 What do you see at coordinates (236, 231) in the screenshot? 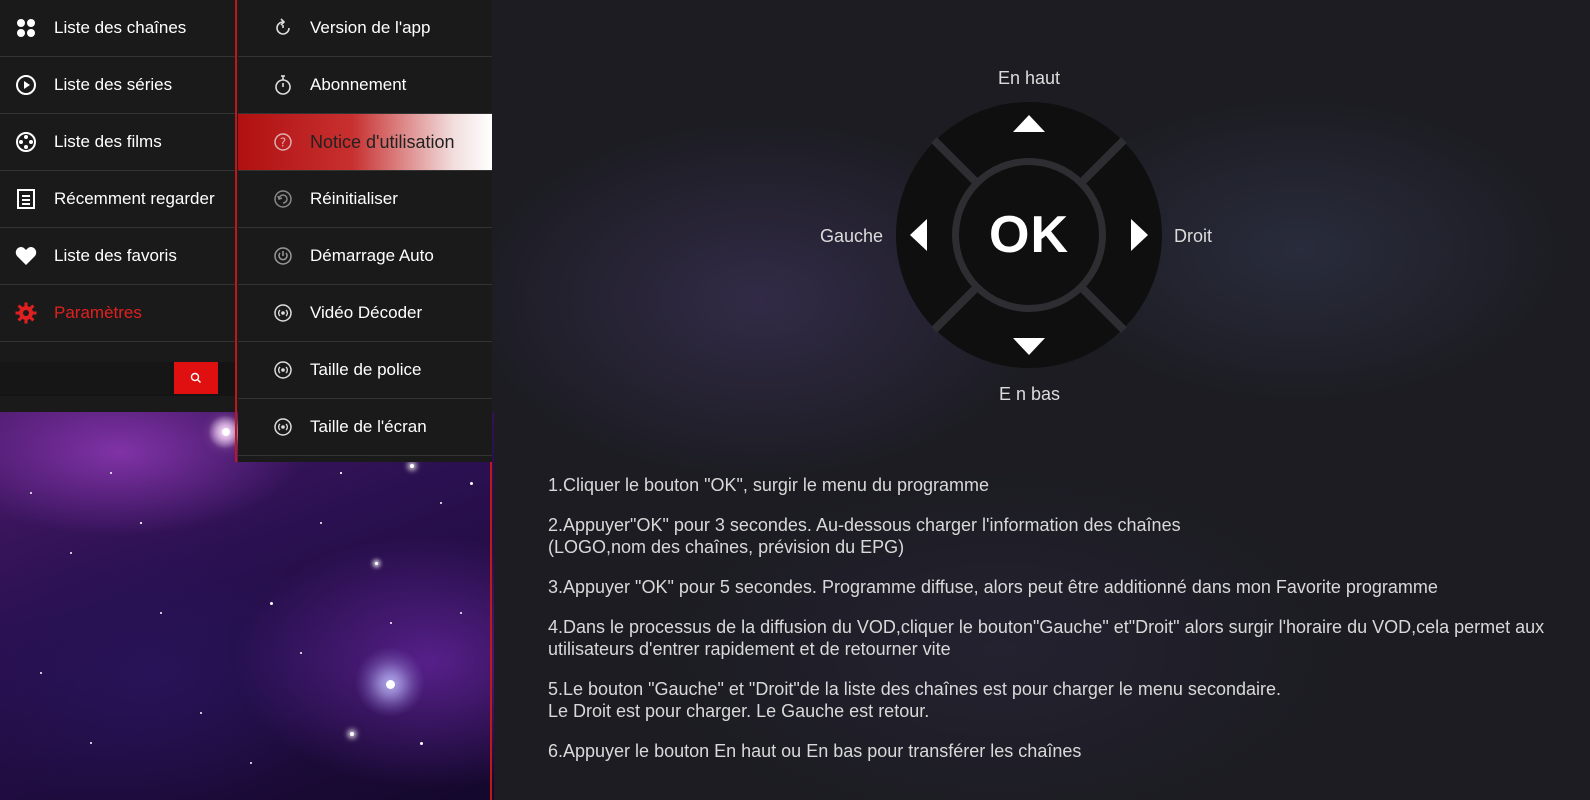
I see `menu-divider` at bounding box center [236, 231].